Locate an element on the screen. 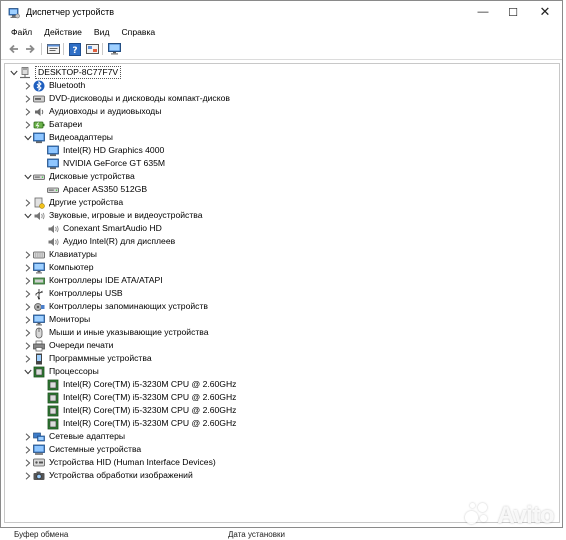 This screenshot has width=566, height=540. menu-view: Вид is located at coordinates (97, 32).